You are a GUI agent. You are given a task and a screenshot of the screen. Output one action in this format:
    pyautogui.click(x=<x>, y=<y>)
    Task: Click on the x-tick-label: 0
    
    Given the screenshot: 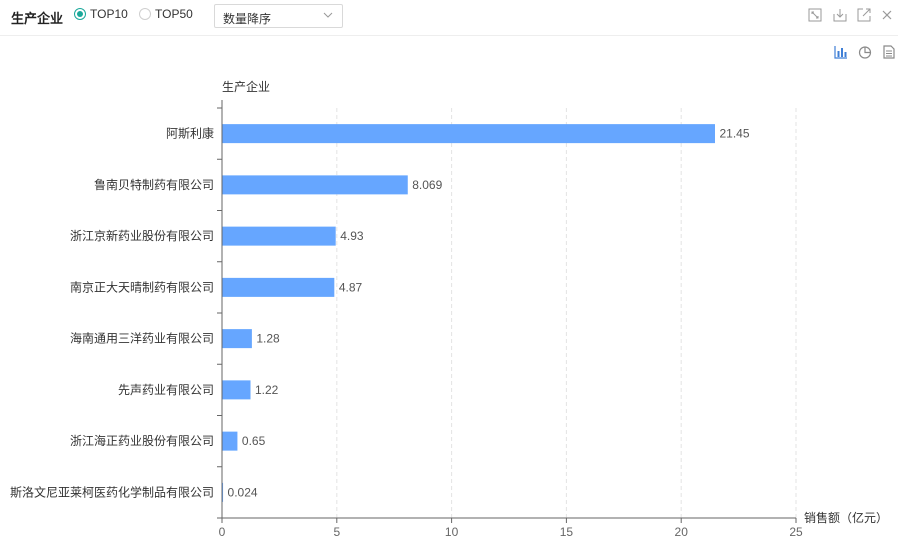 What is the action you would take?
    pyautogui.click(x=222, y=532)
    